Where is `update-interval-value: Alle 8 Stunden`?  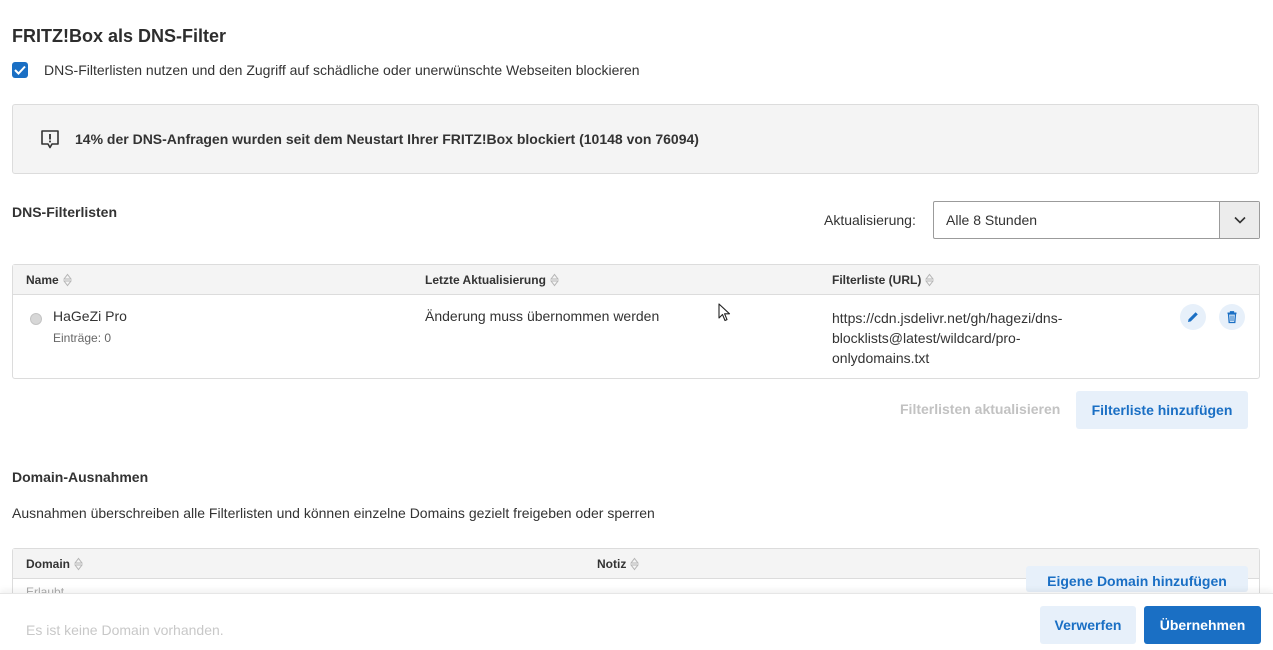 update-interval-value: Alle 8 Stunden is located at coordinates (992, 220).